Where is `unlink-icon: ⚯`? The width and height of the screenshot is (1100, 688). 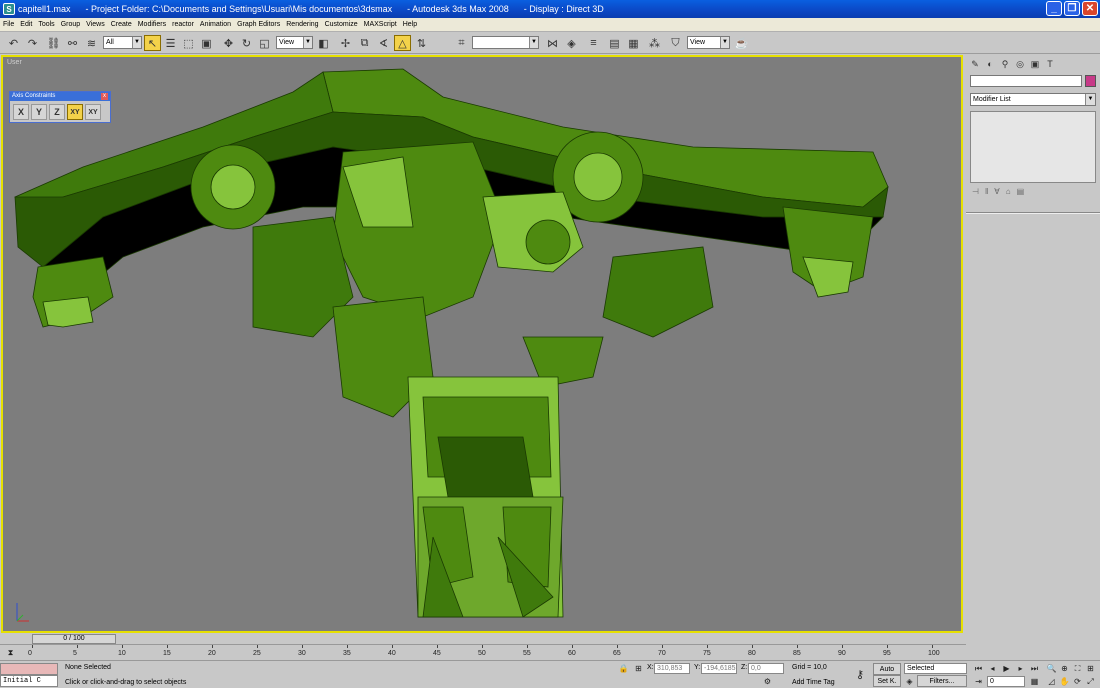
unlink-icon: ⚯ is located at coordinates (72, 43).